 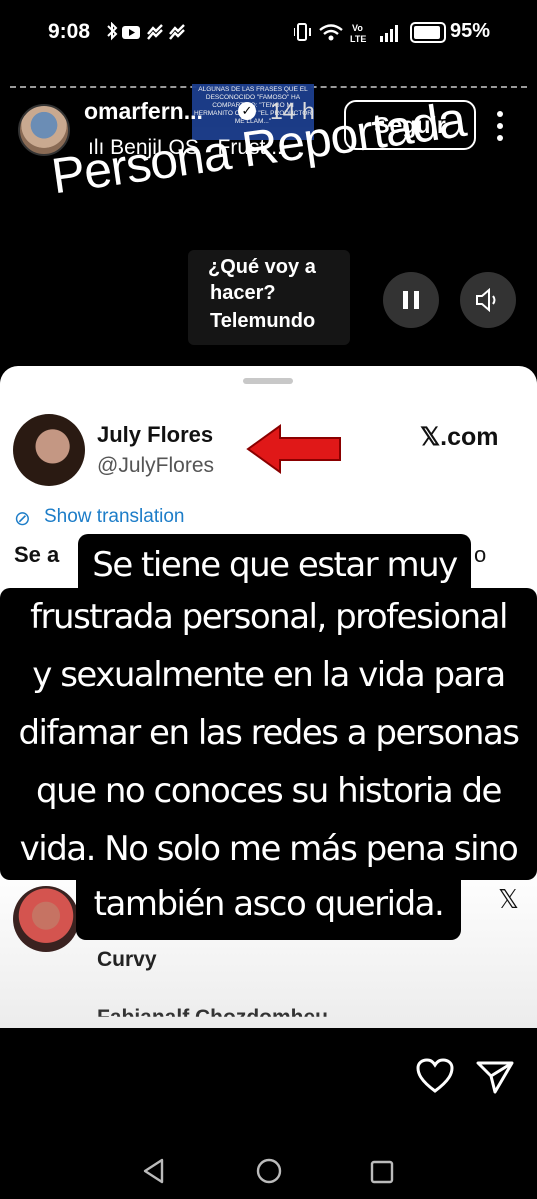 I want to click on bluetooth-youtube-icons, so click(x=146, y=31).